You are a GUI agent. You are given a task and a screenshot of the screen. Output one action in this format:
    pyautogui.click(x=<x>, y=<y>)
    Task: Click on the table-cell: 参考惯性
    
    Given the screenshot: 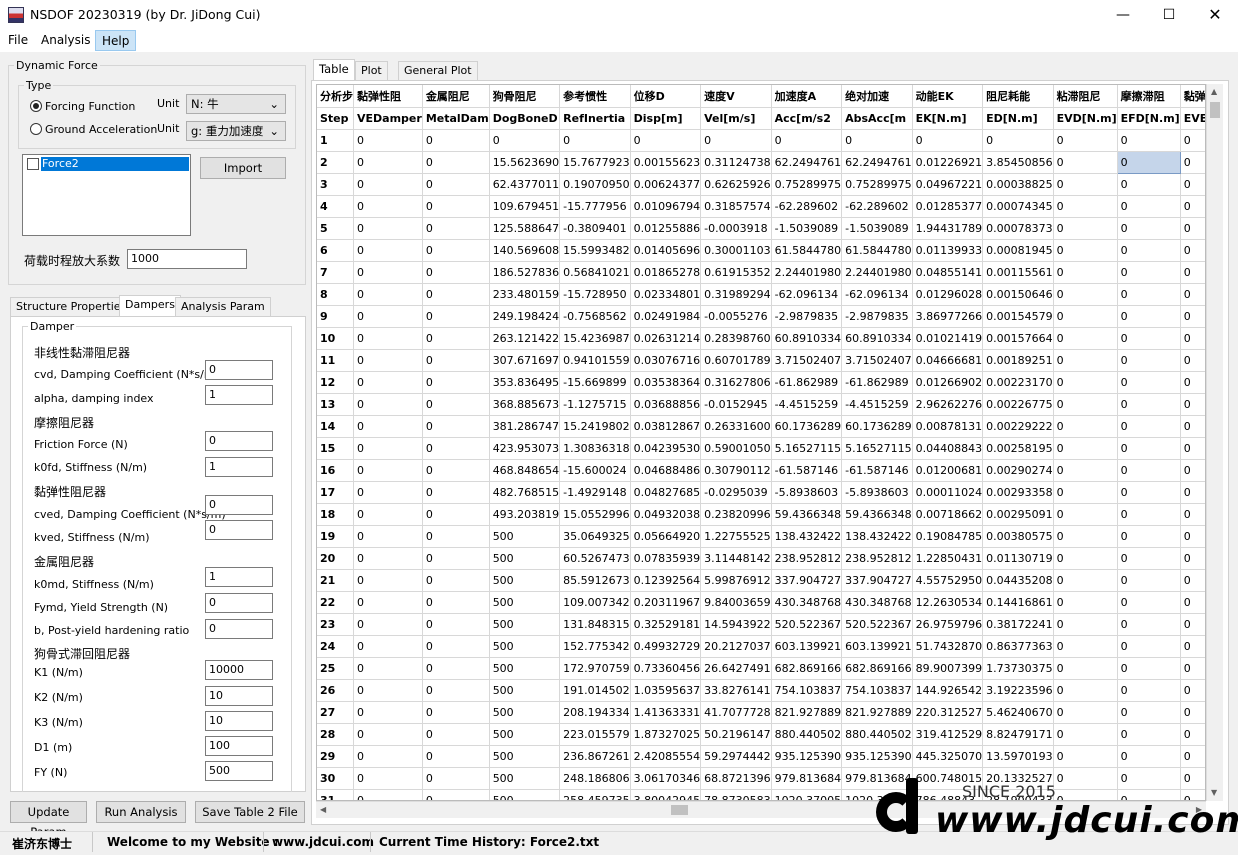 What is the action you would take?
    pyautogui.click(x=595, y=96)
    